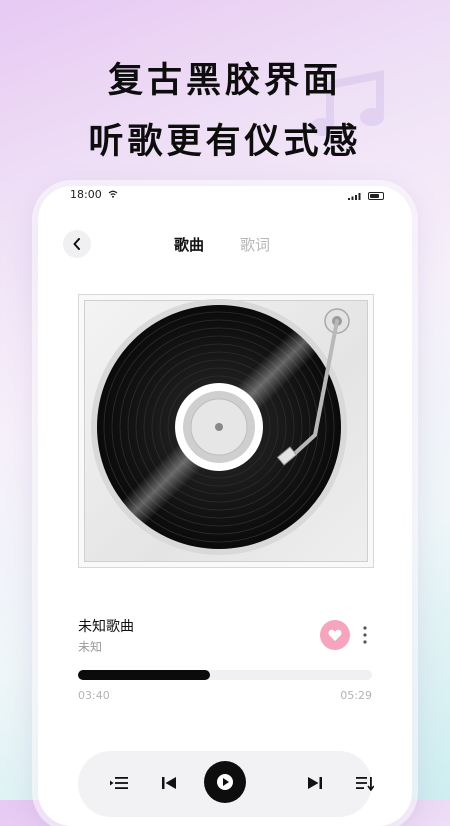 This screenshot has height=826, width=450. Describe the element at coordinates (365, 635) in the screenshot. I see `more-vertical-icon` at that location.